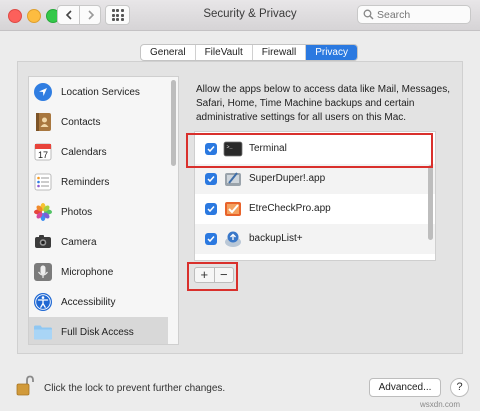 This screenshot has height=411, width=480. I want to click on window-title: Security & Privacy, so click(250, 14).